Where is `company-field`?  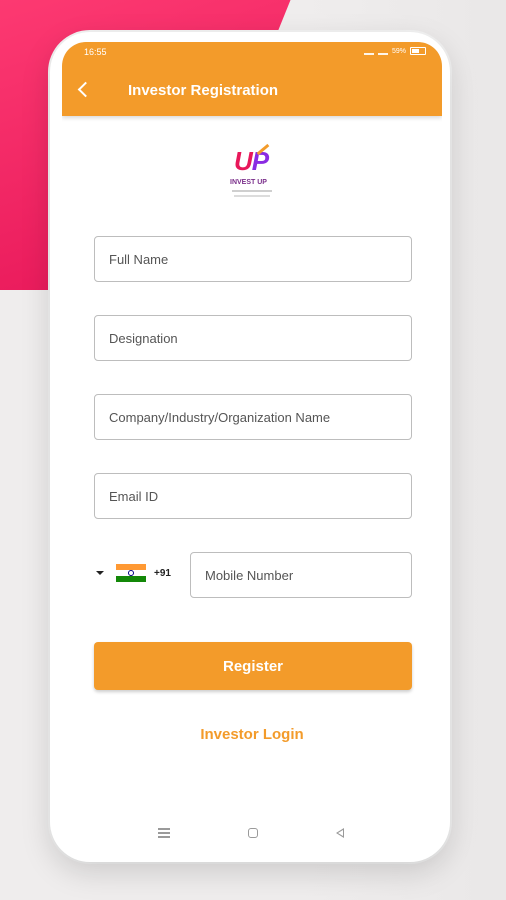
company-field is located at coordinates (253, 417).